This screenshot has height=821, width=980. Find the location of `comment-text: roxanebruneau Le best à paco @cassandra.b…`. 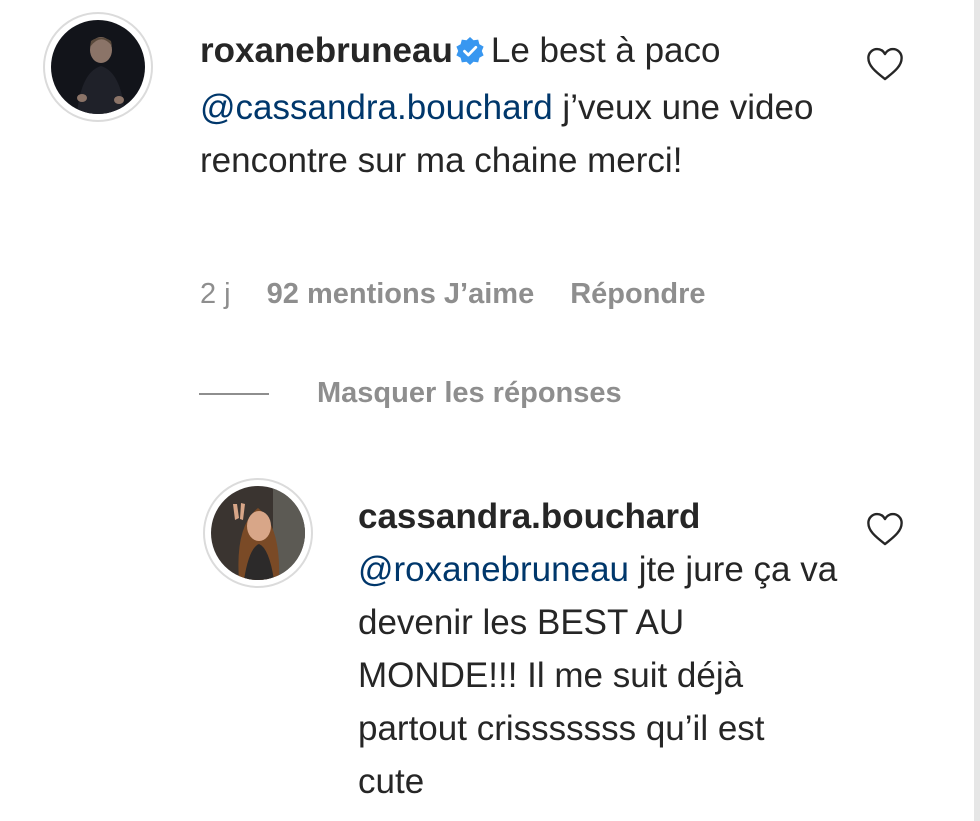

comment-text: roxanebruneau Le best à paco @cassandra.b… is located at coordinates (520, 105).